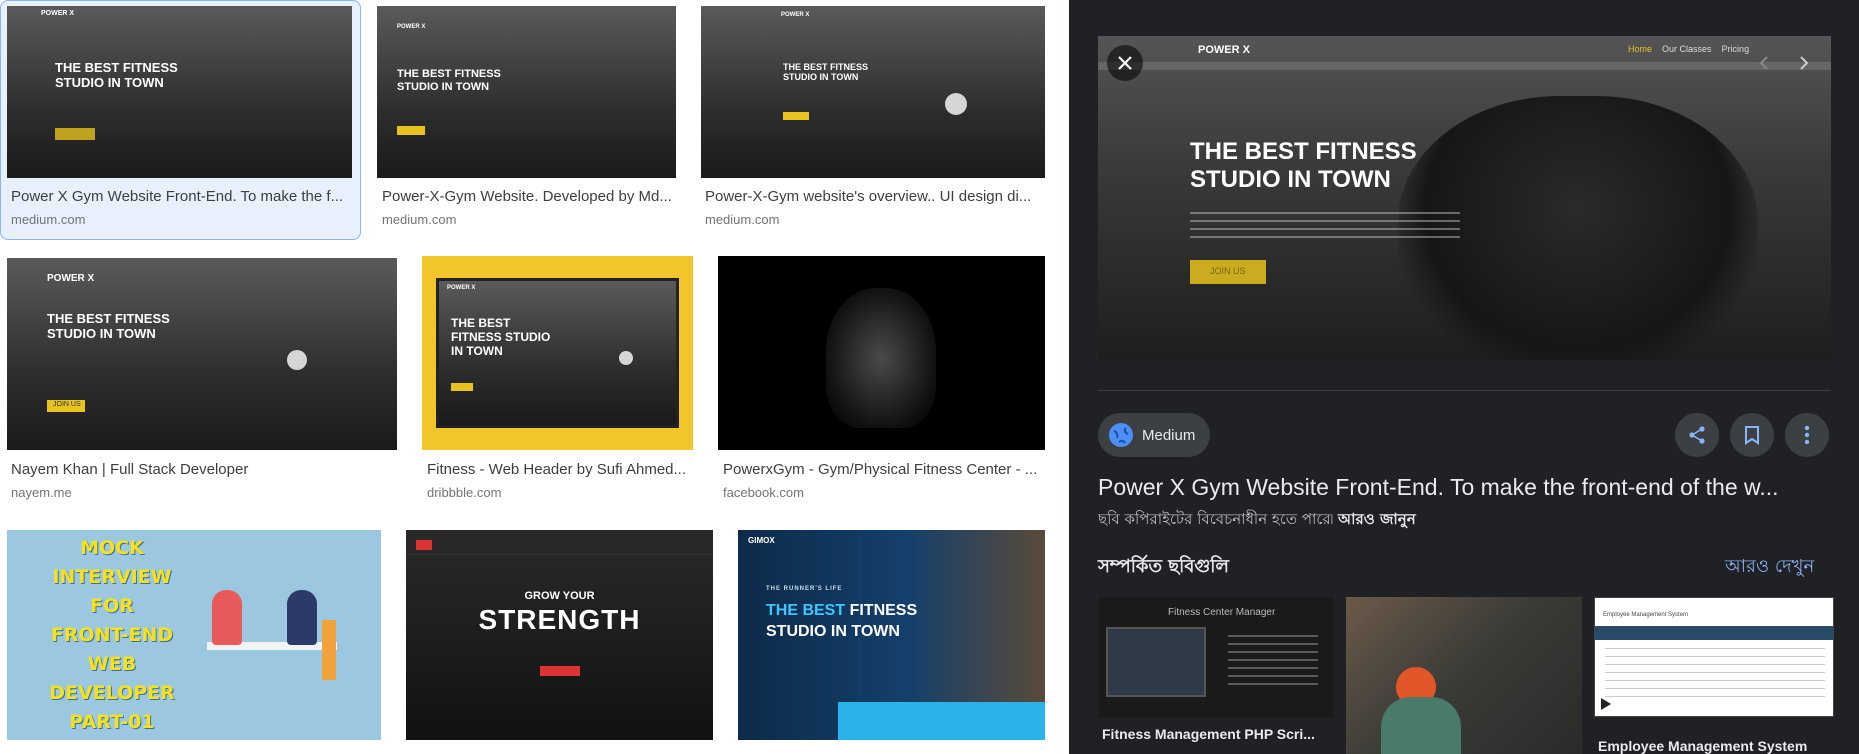 This screenshot has width=1859, height=754. Describe the element at coordinates (1714, 633) in the screenshot. I see `screen-header-bar` at that location.